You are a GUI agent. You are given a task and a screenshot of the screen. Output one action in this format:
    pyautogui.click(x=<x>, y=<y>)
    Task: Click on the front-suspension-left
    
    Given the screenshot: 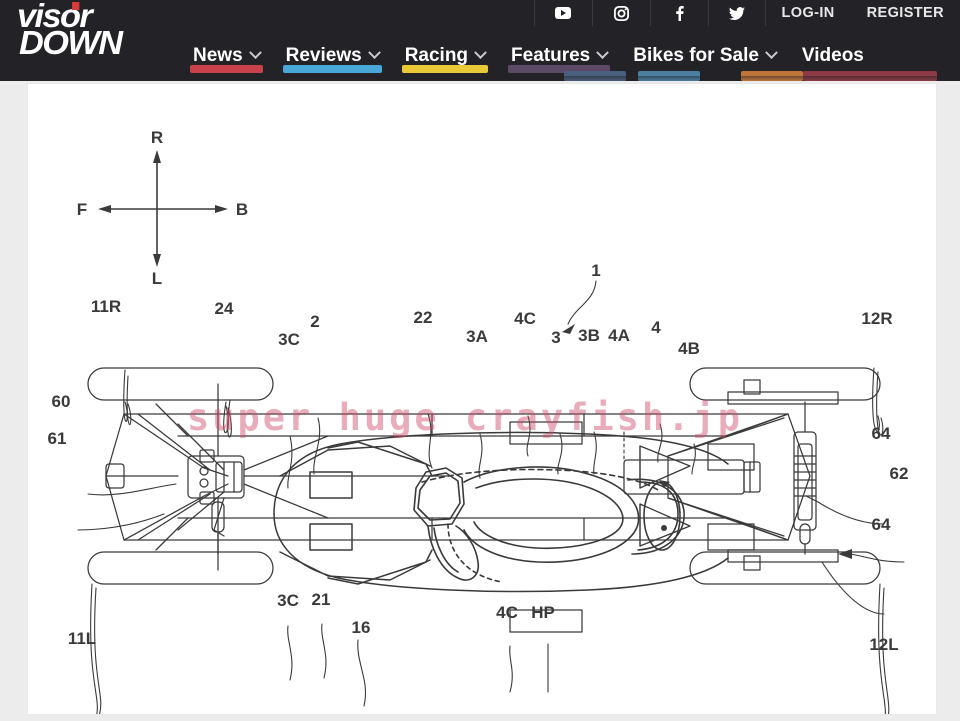 What is the action you would take?
    pyautogui.click(x=277, y=477)
    